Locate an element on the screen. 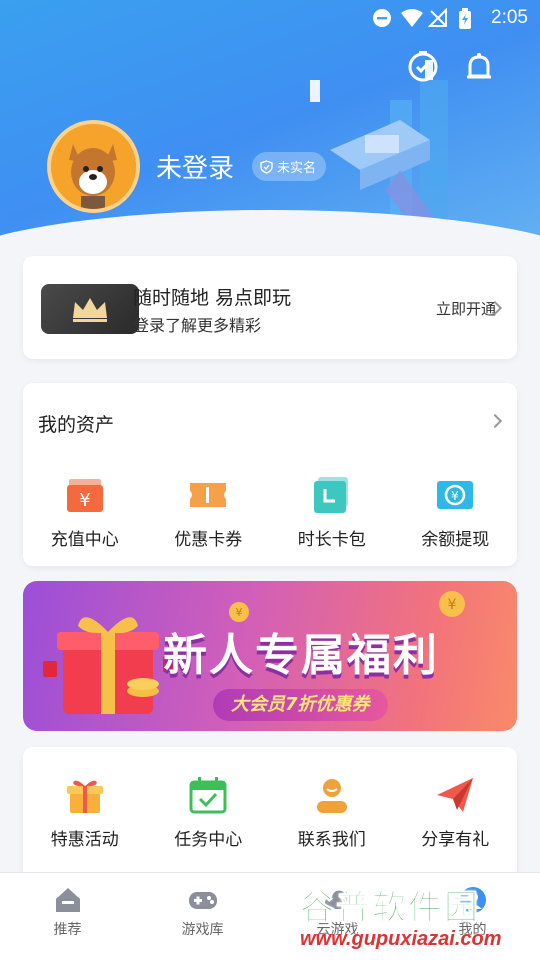  tab-game-library: 游戏库 is located at coordinates (202, 916).